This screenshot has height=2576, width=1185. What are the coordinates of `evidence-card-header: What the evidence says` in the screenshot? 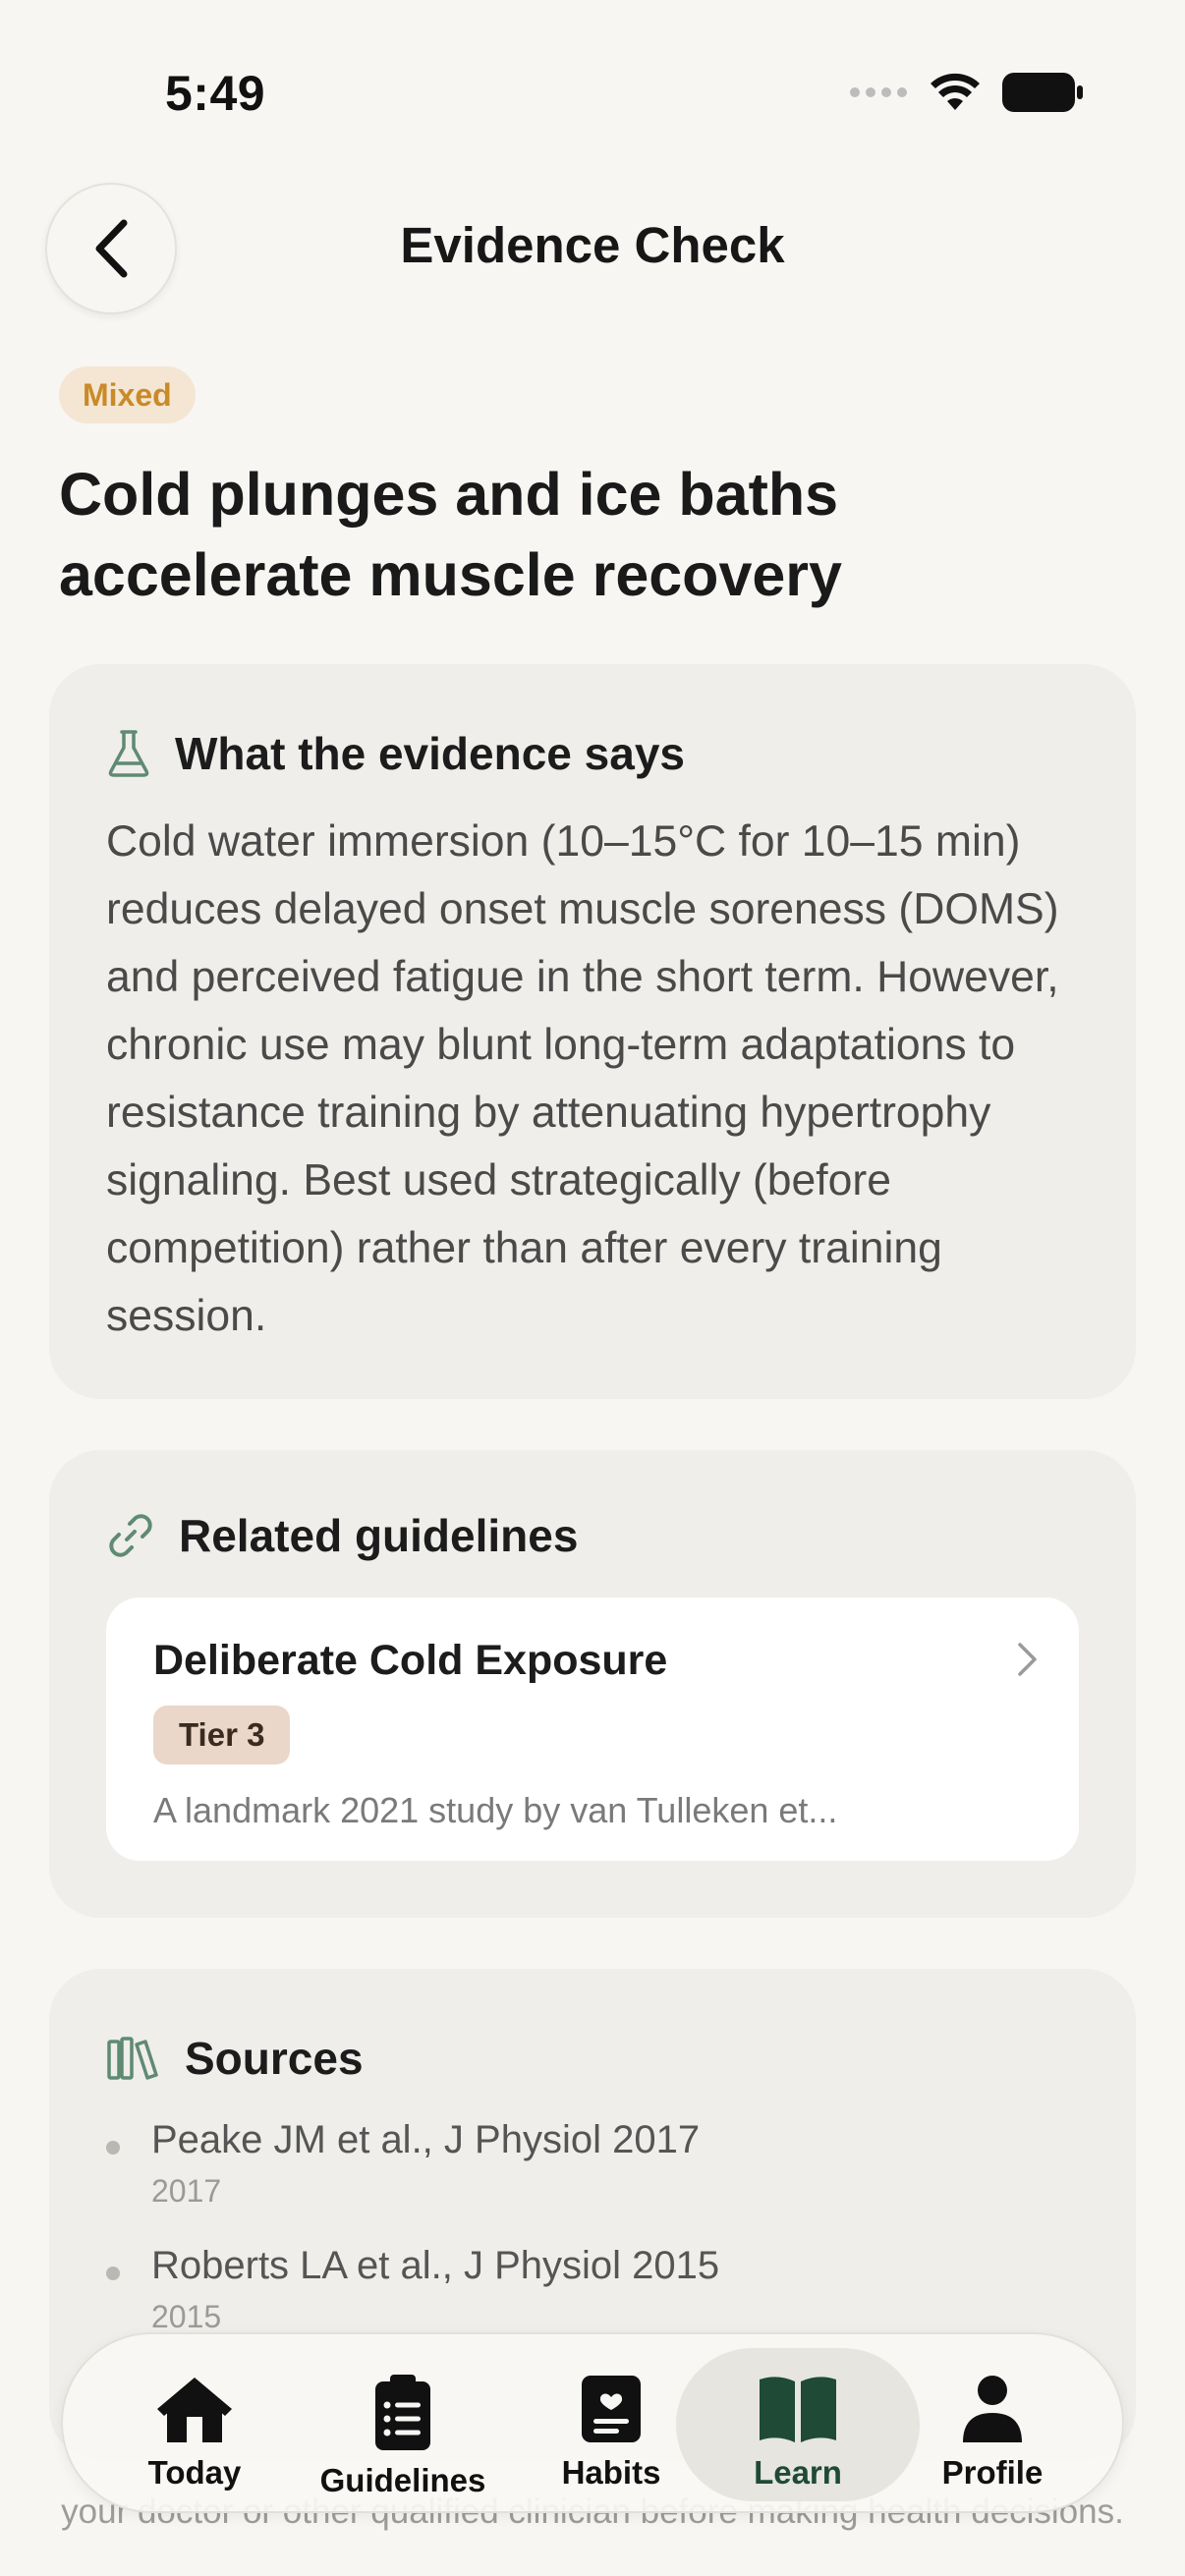 It's located at (396, 753).